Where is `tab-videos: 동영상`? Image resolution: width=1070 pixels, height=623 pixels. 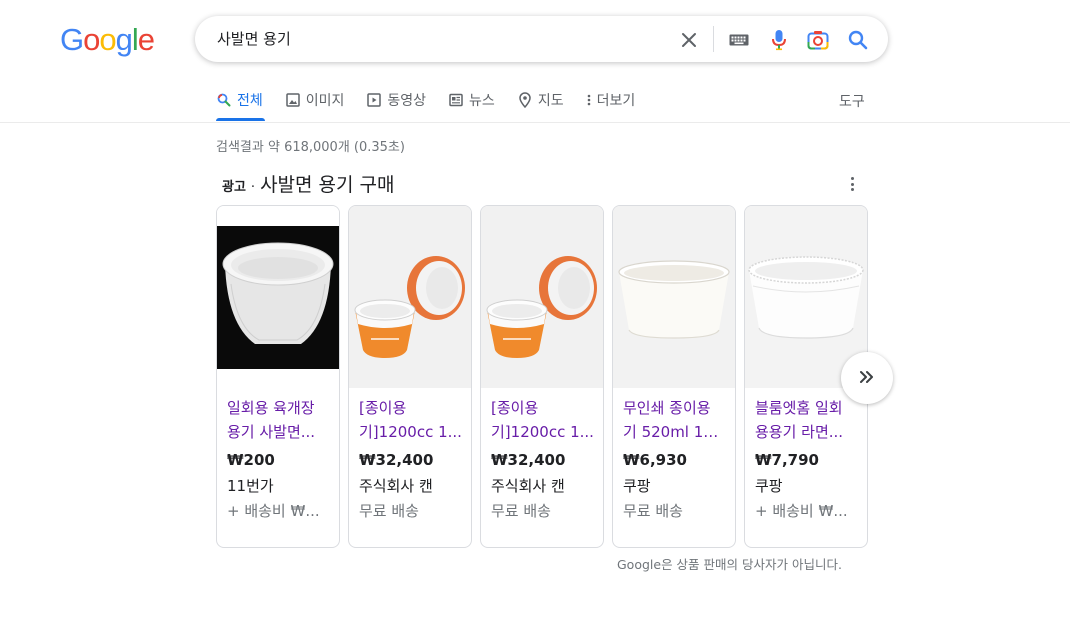
tab-videos: 동영상 is located at coordinates (396, 100).